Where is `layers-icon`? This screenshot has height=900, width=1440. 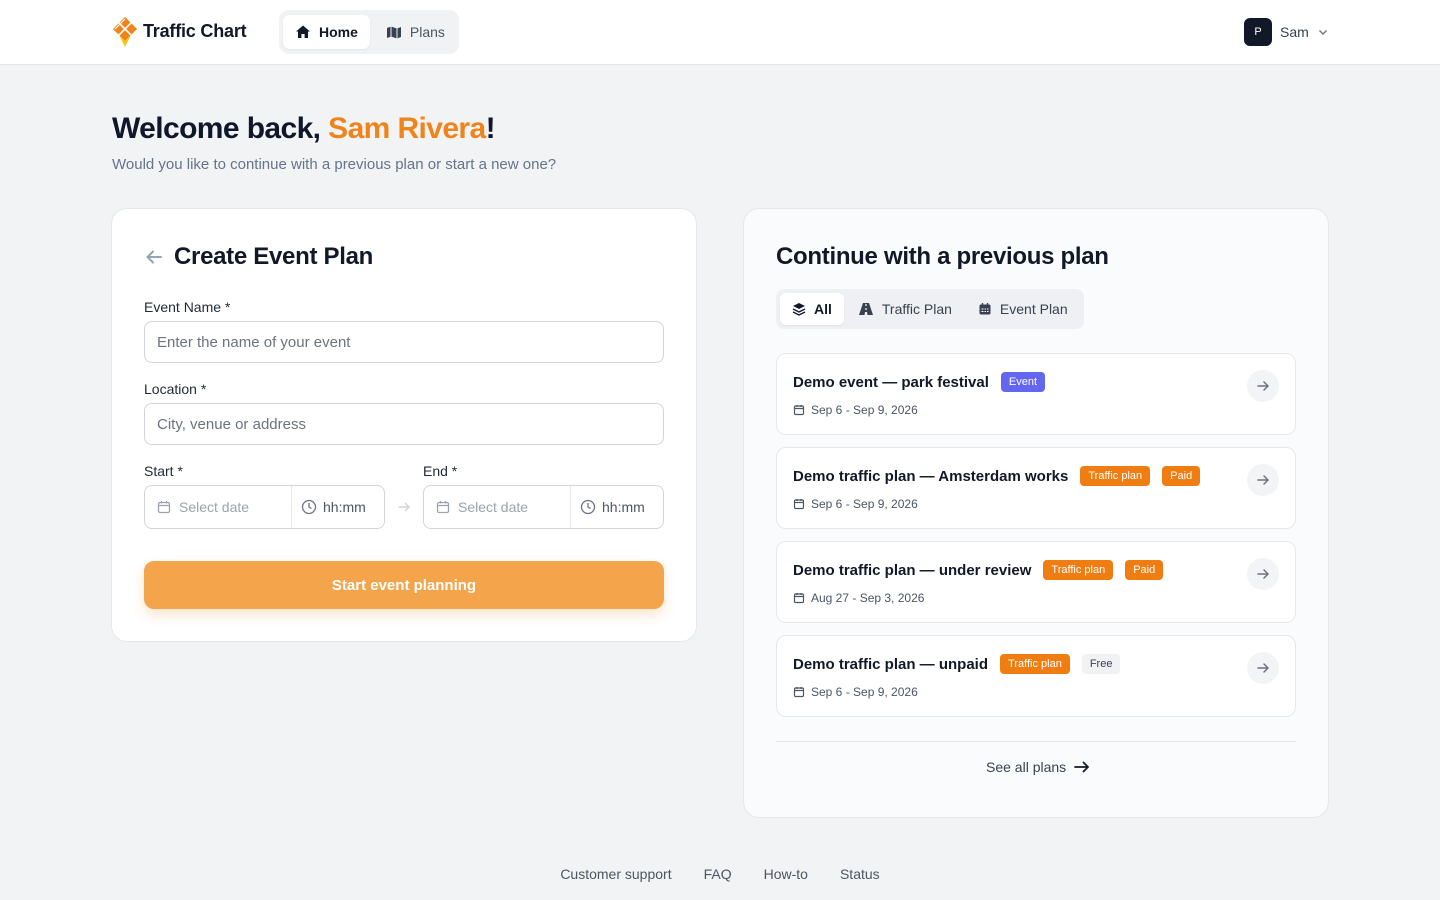
layers-icon is located at coordinates (799, 309).